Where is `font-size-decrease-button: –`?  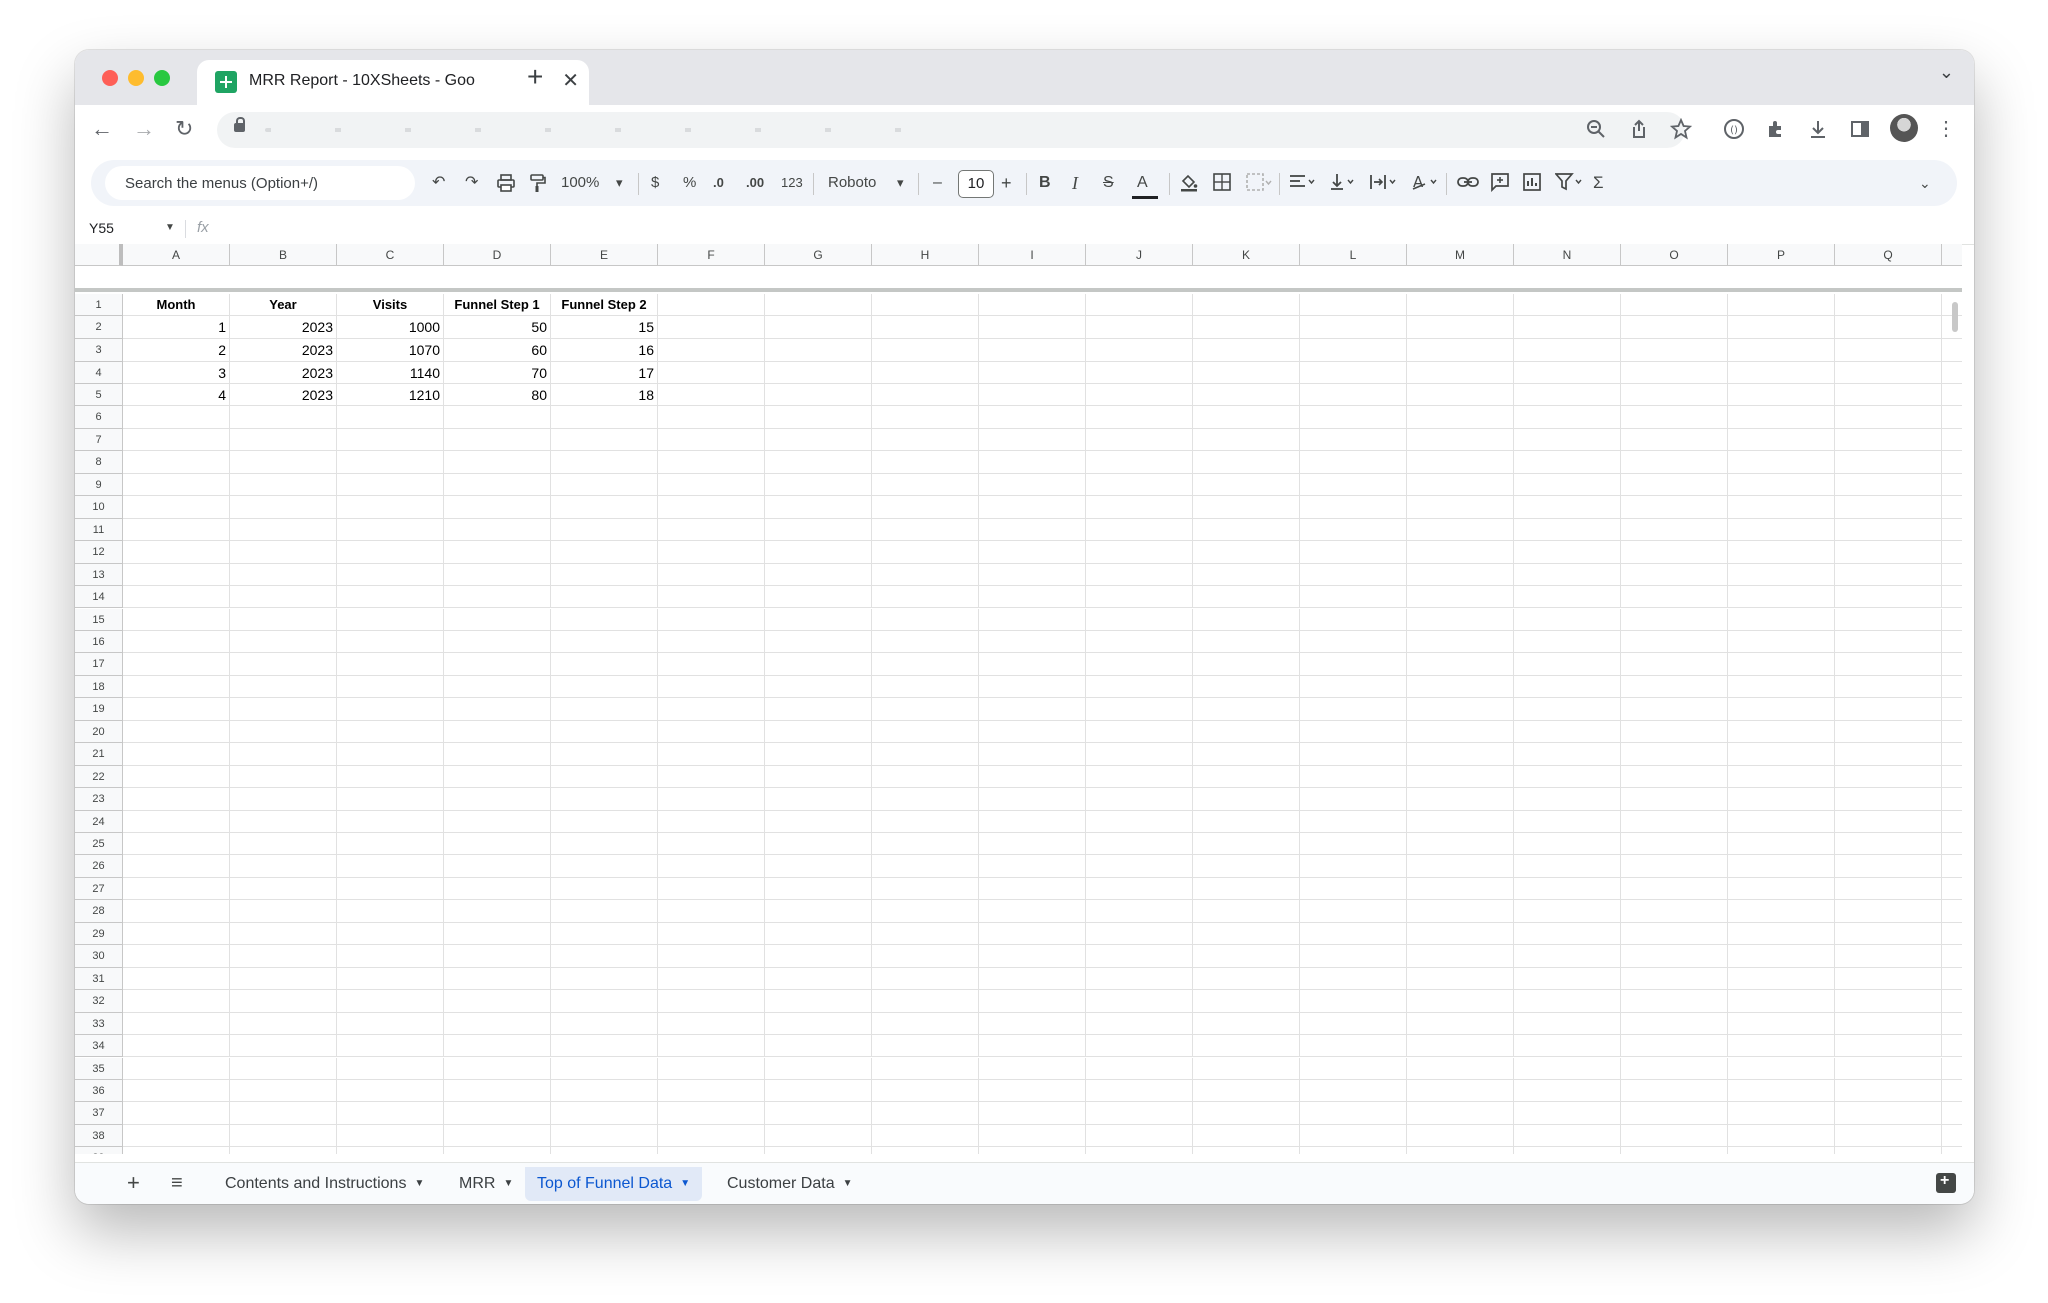
font-size-decrease-button: – is located at coordinates (937, 183).